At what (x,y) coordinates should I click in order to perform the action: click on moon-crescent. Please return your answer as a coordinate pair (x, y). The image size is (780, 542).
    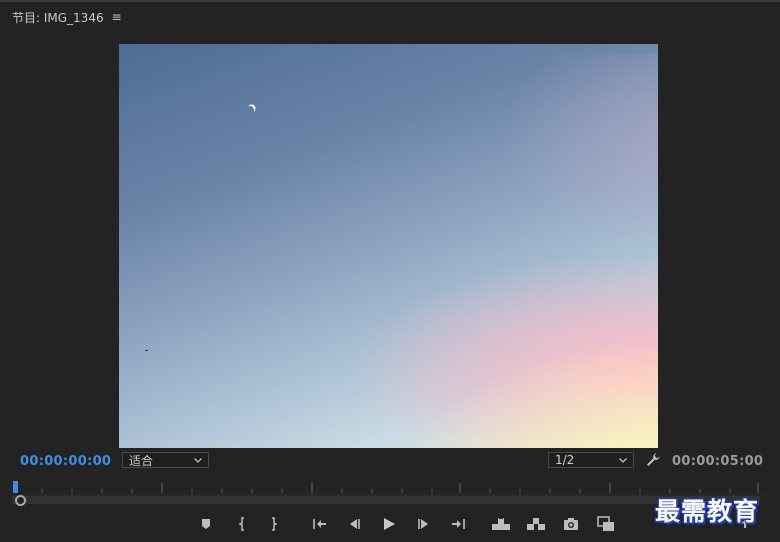
    Looking at the image, I should click on (250, 110).